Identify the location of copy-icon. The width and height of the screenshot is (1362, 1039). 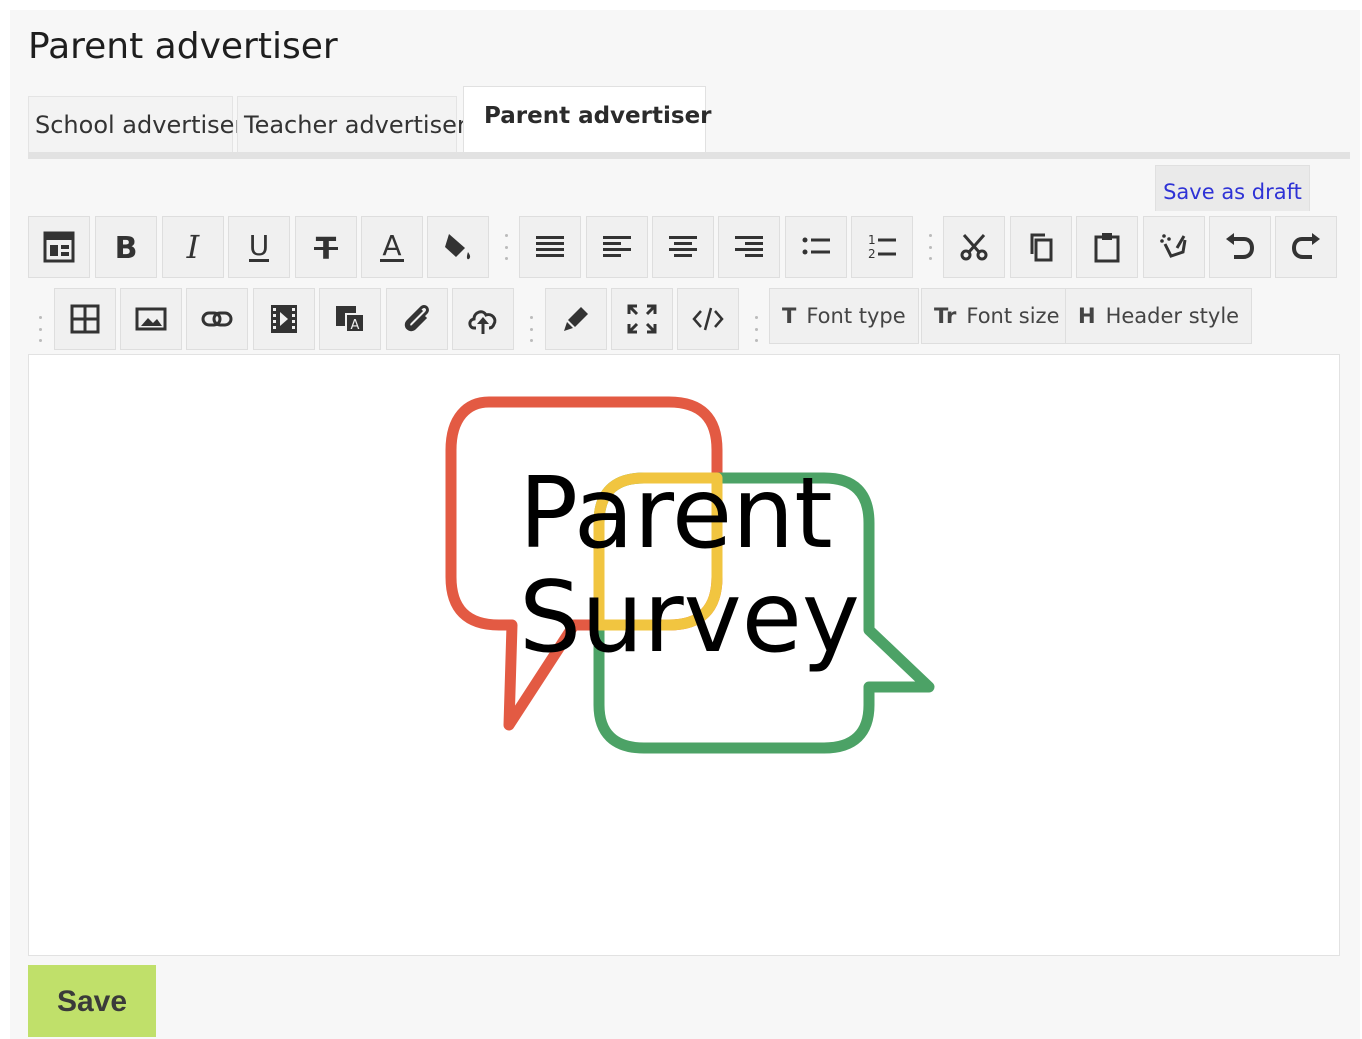
(1041, 247).